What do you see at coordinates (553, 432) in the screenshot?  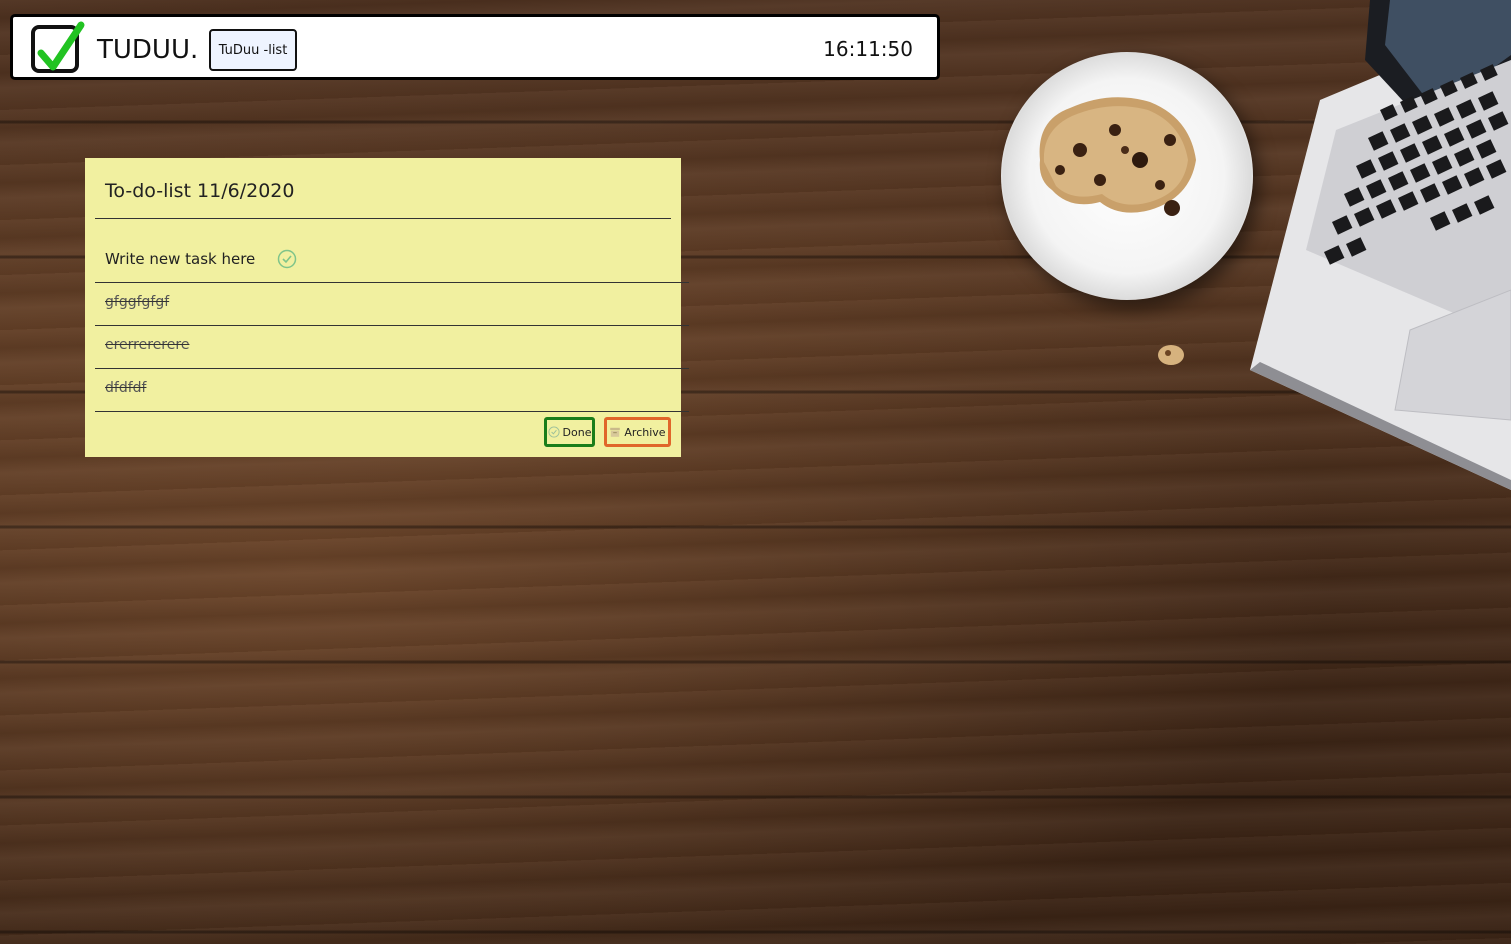 I see `check-circle-icon` at bounding box center [553, 432].